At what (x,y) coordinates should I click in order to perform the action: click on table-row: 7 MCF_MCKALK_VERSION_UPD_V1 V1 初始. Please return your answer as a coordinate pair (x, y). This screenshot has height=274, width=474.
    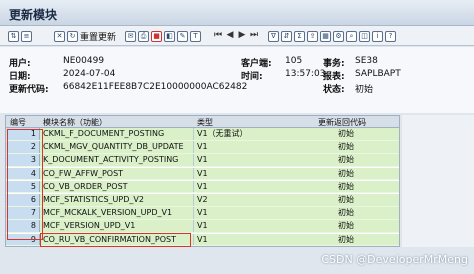
    Looking at the image, I should click on (202, 213).